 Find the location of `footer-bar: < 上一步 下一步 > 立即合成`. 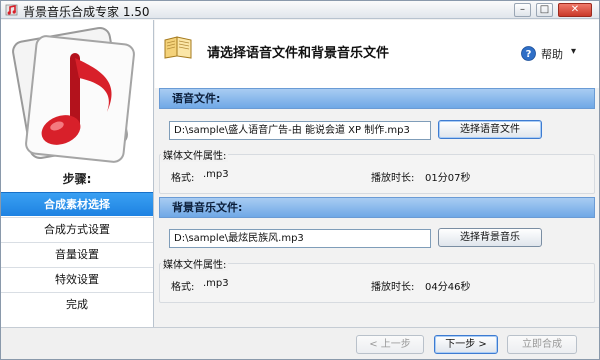

footer-bar: < 上一步 下一步 > 立即合成 is located at coordinates (300, 343).